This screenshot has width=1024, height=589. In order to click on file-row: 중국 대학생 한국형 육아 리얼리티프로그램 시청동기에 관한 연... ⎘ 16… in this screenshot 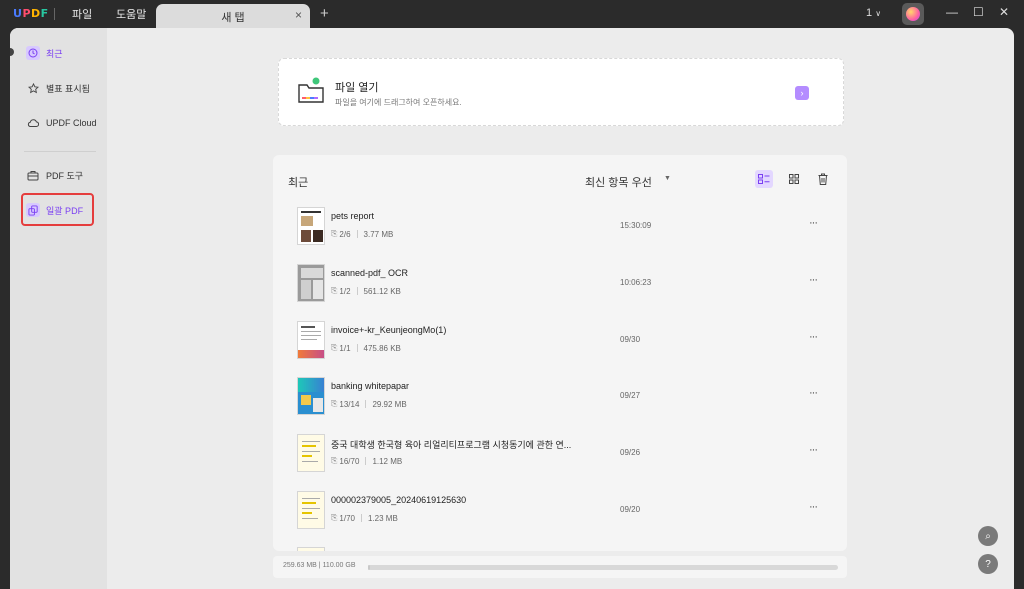, I will do `click(560, 462)`.